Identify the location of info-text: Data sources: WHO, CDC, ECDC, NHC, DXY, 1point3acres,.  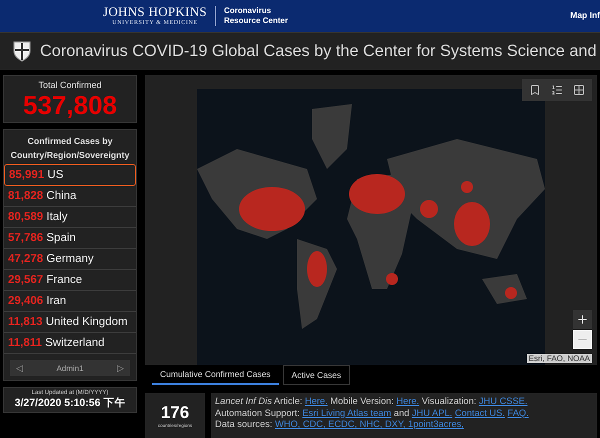
(340, 424).